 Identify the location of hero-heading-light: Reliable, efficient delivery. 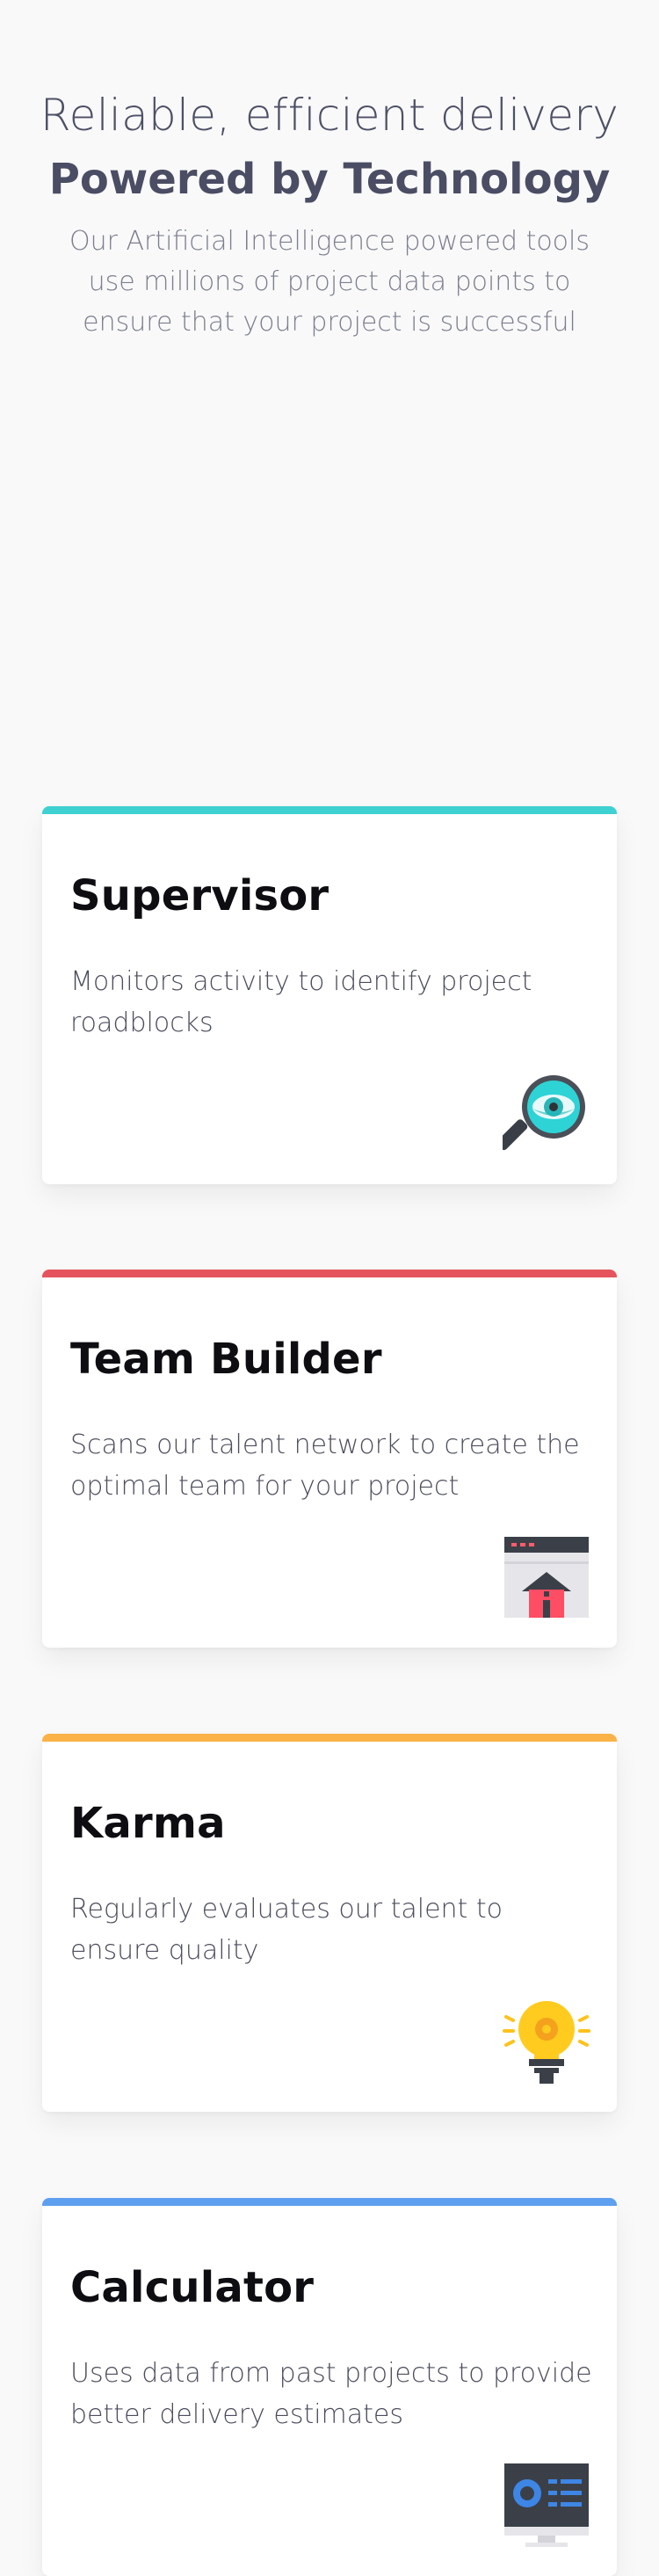
(329, 115).